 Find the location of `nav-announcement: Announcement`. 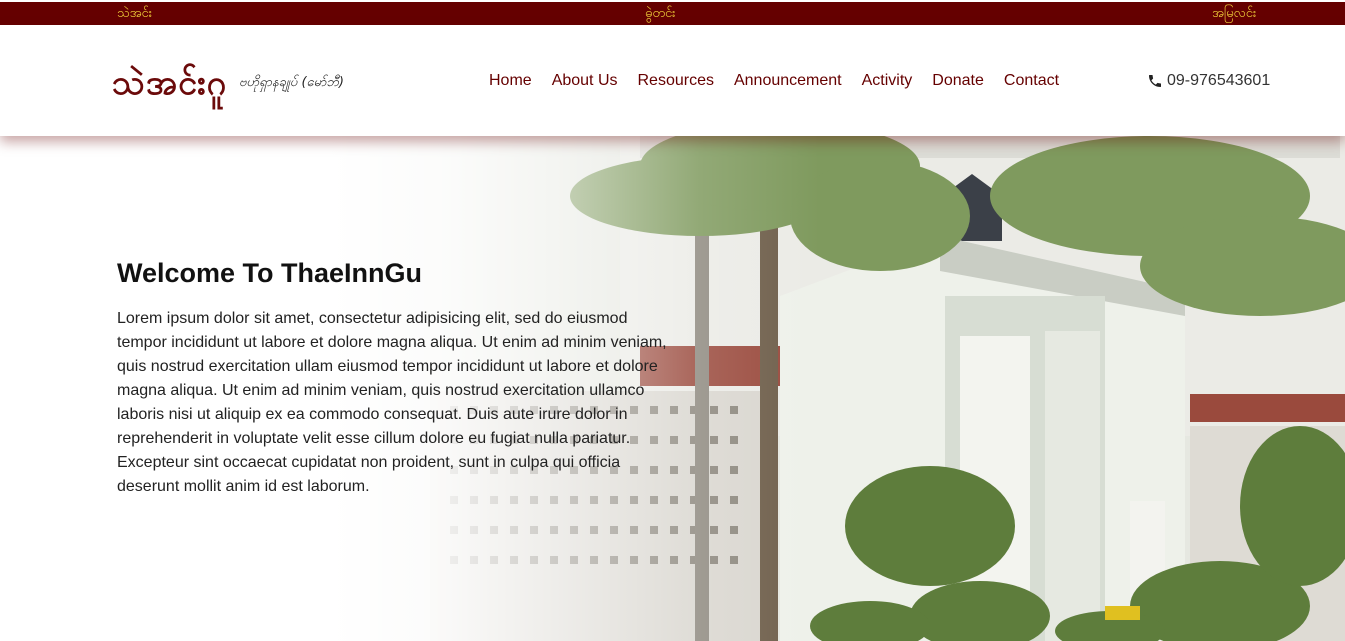

nav-announcement: Announcement is located at coordinates (788, 81).